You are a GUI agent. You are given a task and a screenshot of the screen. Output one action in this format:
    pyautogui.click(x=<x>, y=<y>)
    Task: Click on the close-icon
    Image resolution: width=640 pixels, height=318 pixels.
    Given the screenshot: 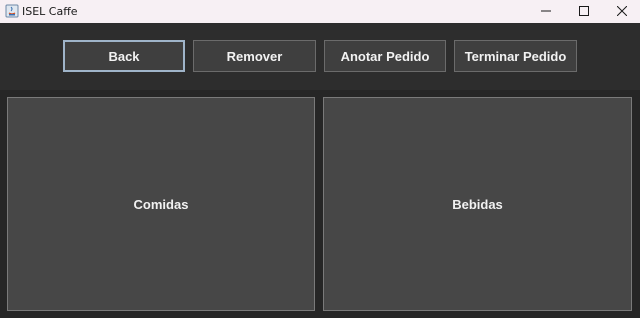 What is the action you would take?
    pyautogui.click(x=622, y=12)
    